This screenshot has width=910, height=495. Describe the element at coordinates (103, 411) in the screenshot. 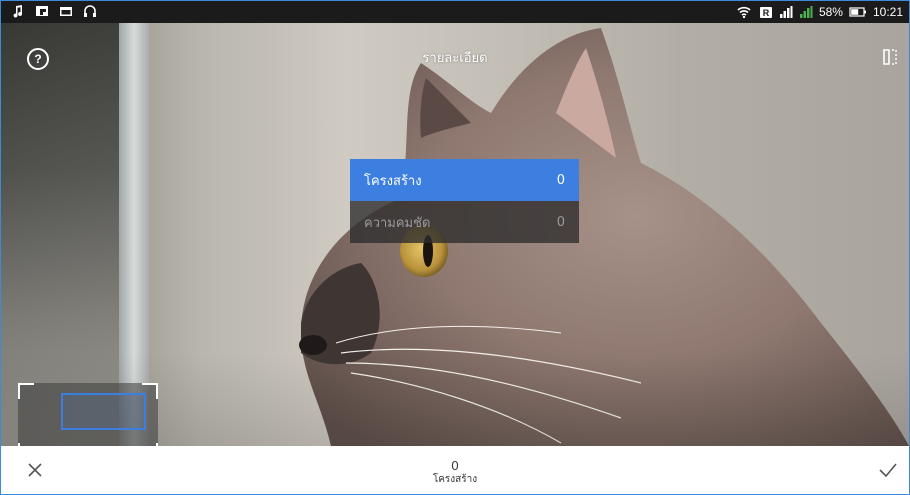

I see `navigator-viewport` at that location.